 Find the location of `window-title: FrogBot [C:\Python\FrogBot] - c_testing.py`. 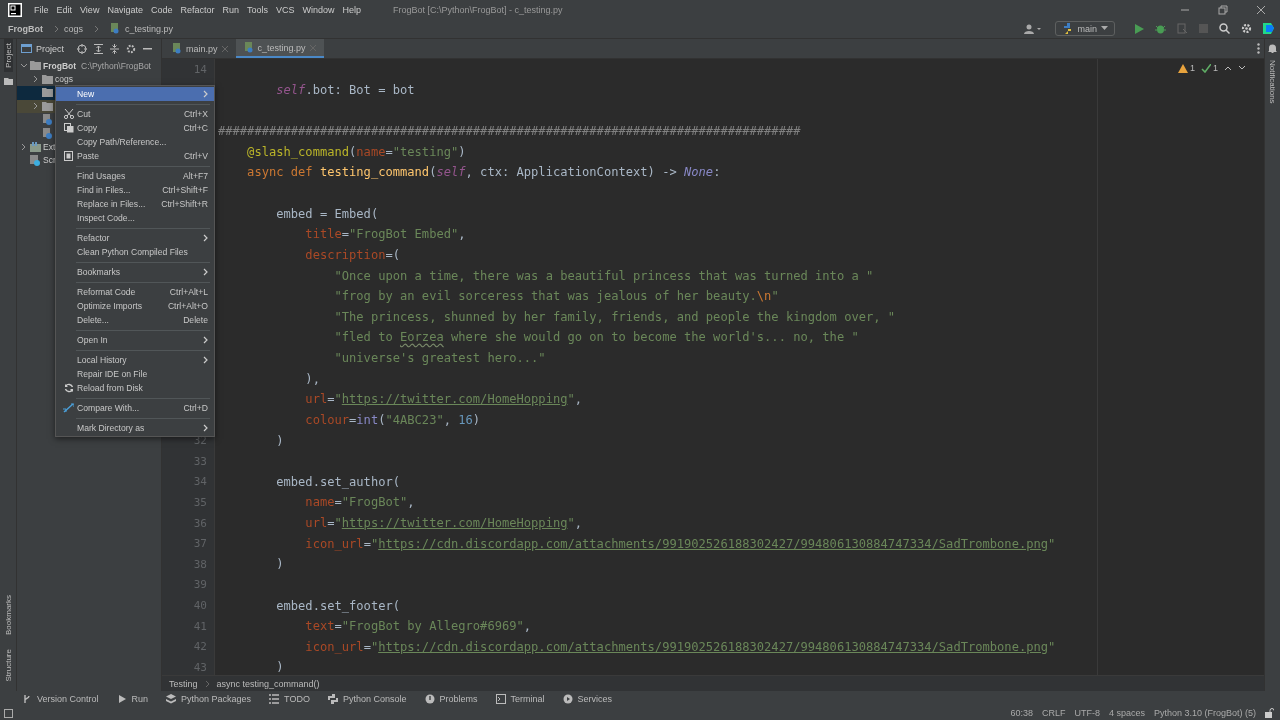

window-title: FrogBot [C:\Python\FrogBot] - c_testing.py is located at coordinates (478, 9).